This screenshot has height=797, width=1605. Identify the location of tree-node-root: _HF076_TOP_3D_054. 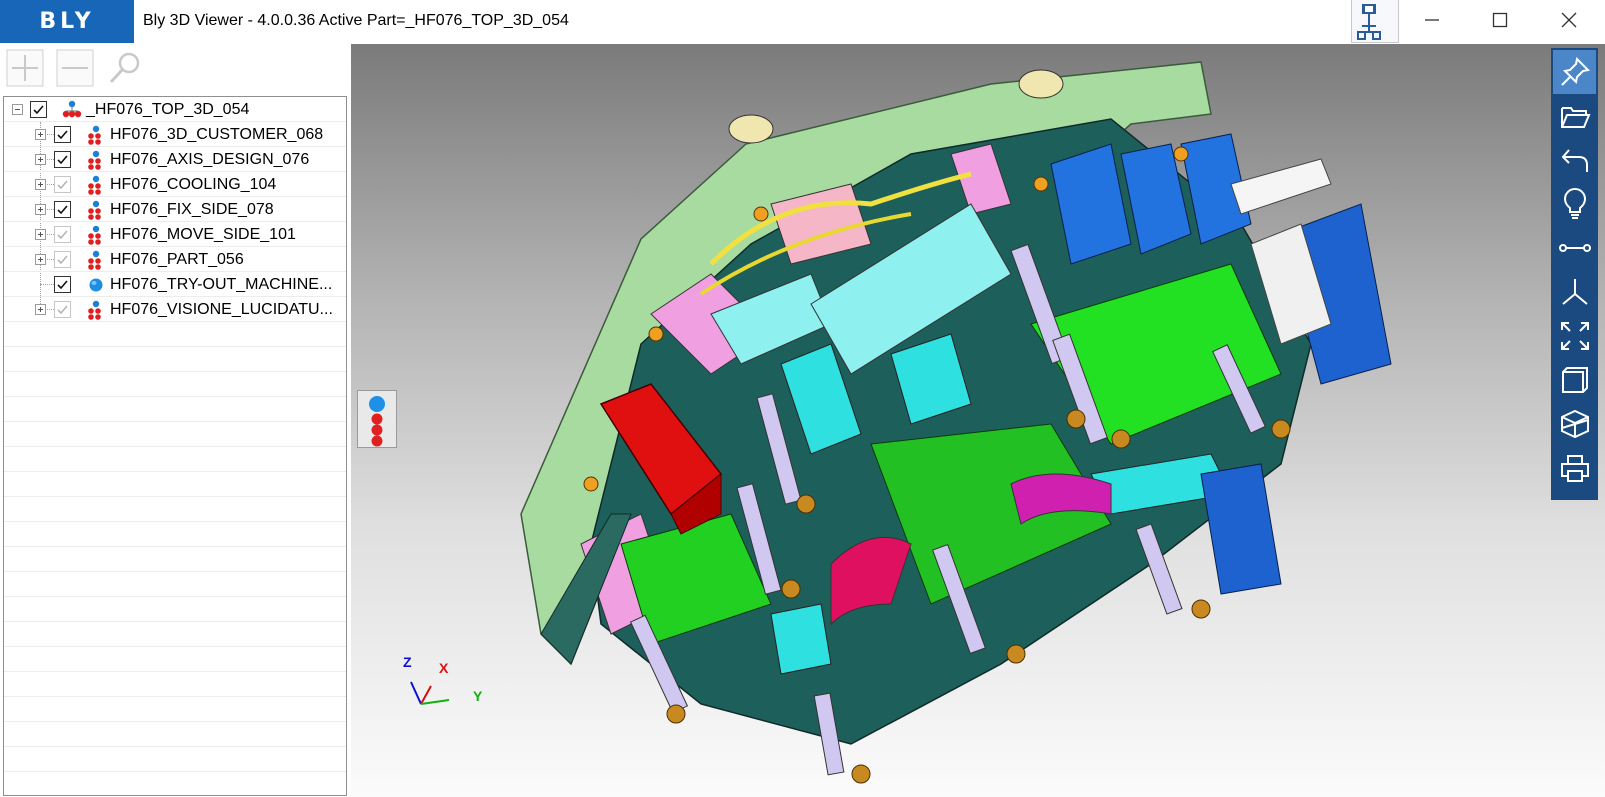
(175, 109).